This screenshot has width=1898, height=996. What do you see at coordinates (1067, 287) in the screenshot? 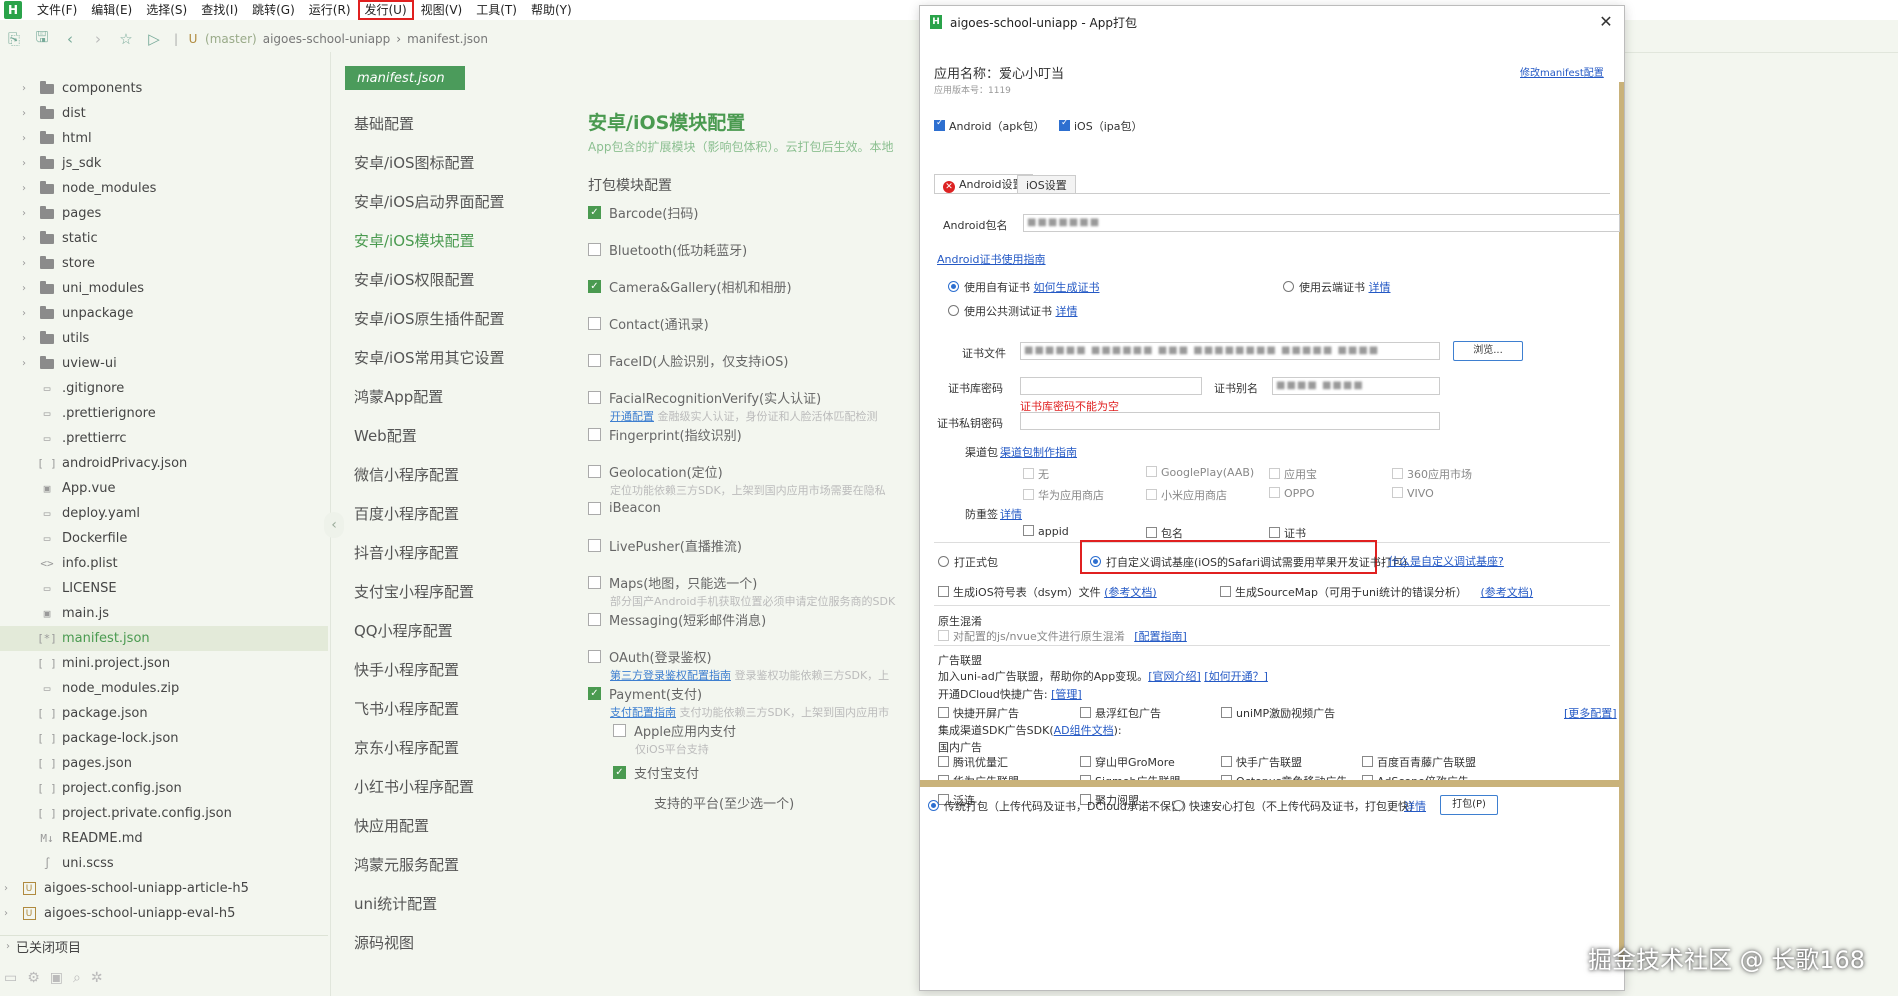
I see `cert-own-link: 如何生成证书` at bounding box center [1067, 287].